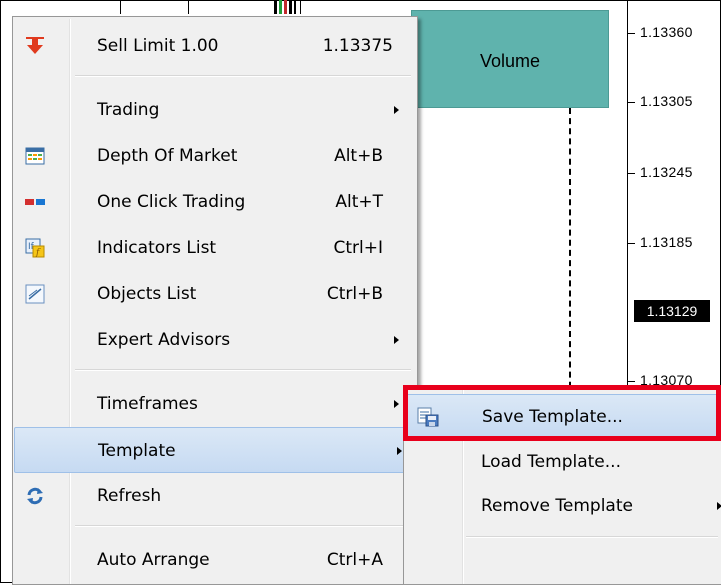 This screenshot has height=585, width=721. Describe the element at coordinates (215, 560) in the screenshot. I see `menu-item-auto-arrange: Auto Arrange Ctrl+A` at that location.